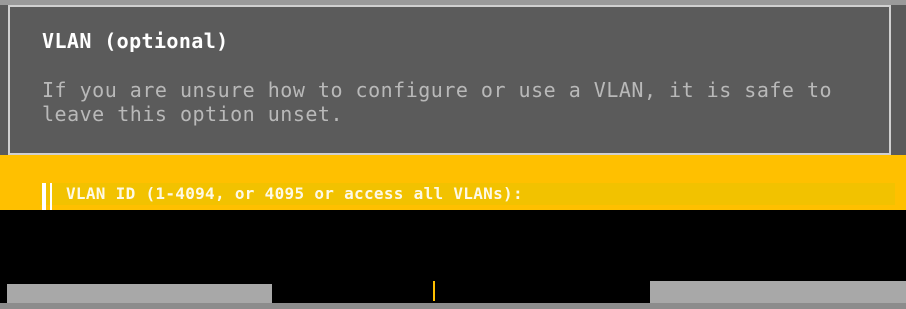 The image size is (906, 309). What do you see at coordinates (434, 291) in the screenshot?
I see `center-marker` at bounding box center [434, 291].